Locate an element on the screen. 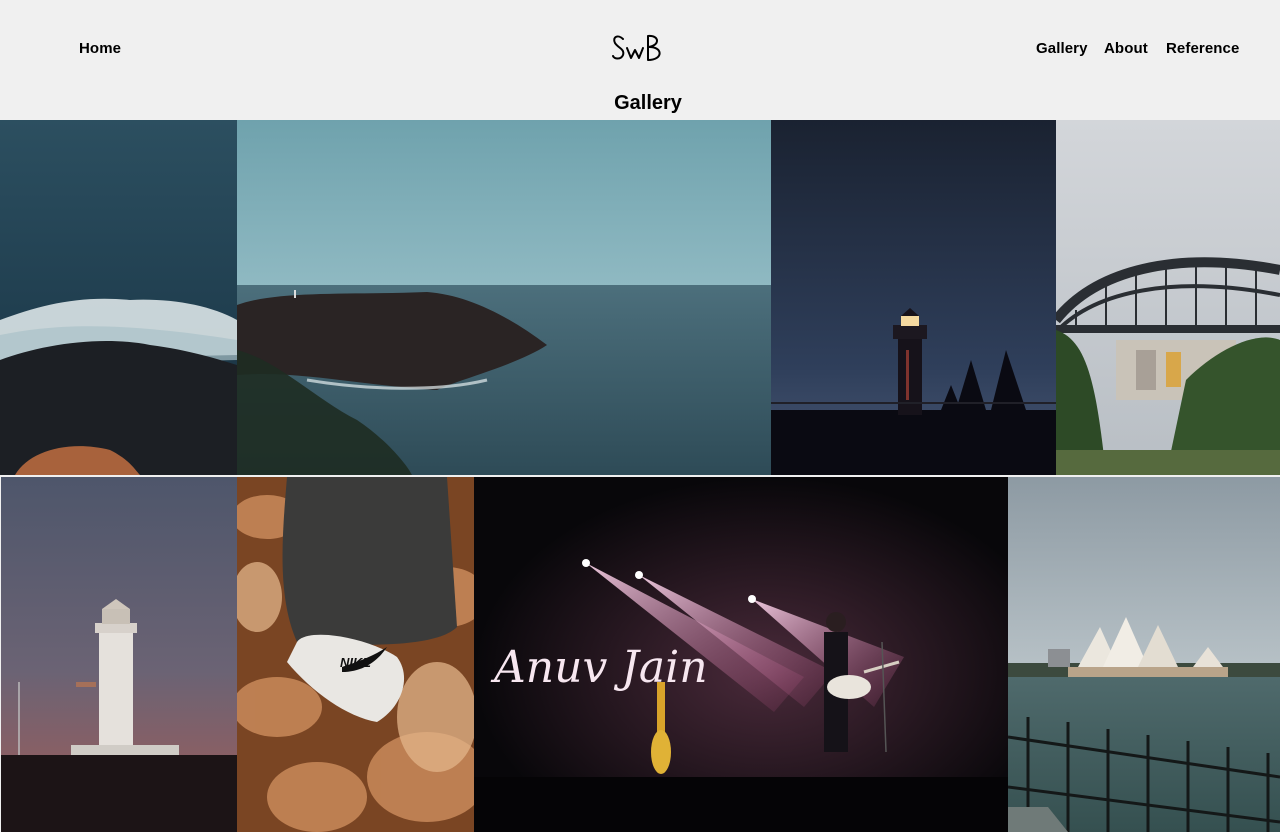 The image size is (1280, 832). concert-caption: Anuv Jain is located at coordinates (601, 667).